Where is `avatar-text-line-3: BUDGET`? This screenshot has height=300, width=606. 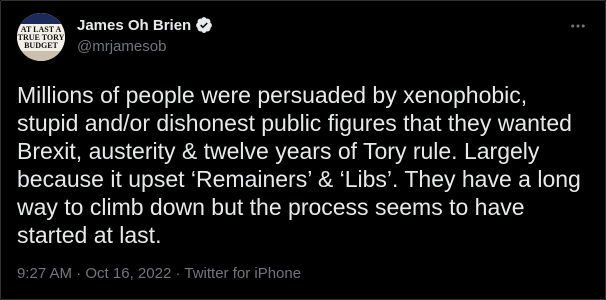
avatar-text-line-3: BUDGET is located at coordinates (41, 45).